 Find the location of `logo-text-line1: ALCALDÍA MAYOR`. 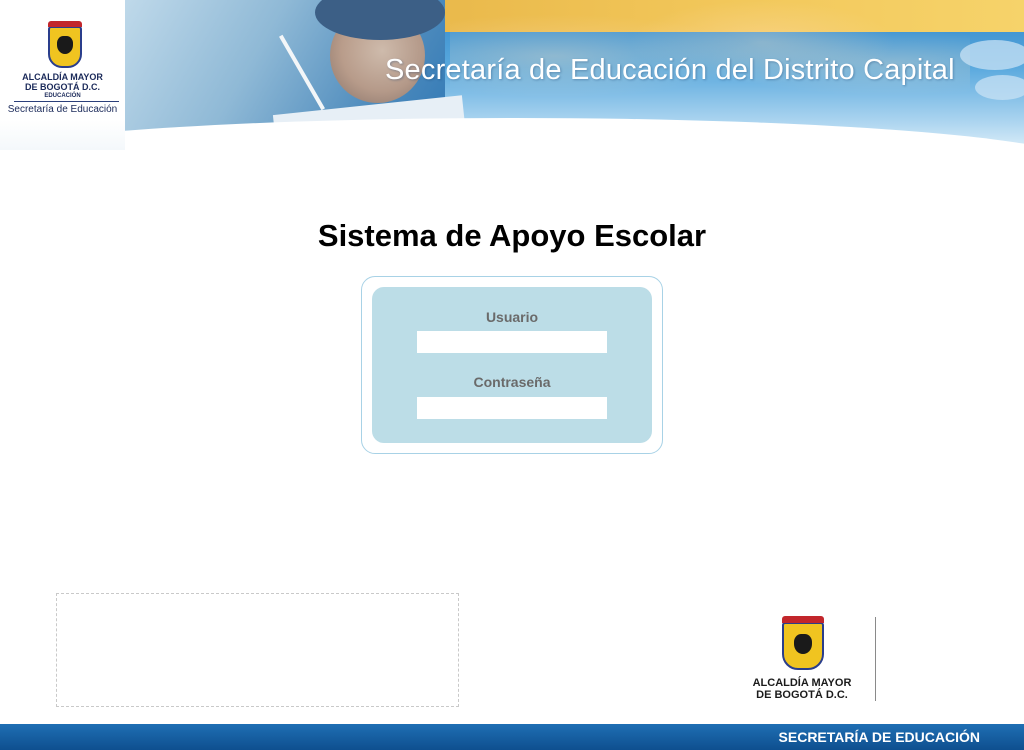

logo-text-line1: ALCALDÍA MAYOR is located at coordinates (62, 77).